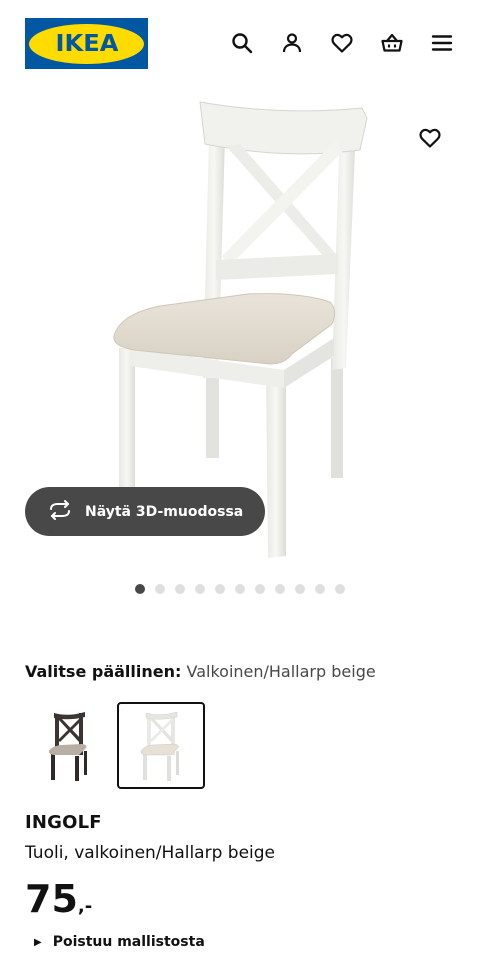 The height and width of the screenshot is (965, 480). What do you see at coordinates (63, 822) in the screenshot?
I see `product-name: INGOLF` at bounding box center [63, 822].